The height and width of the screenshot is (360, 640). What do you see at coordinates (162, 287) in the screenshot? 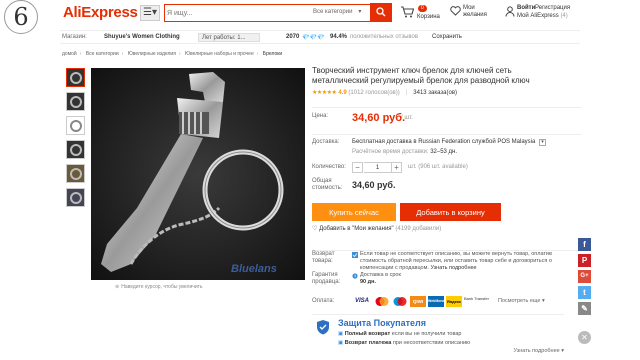
I see `zoom-hint-text: Наведите курсор, чтобы увеличить` at bounding box center [162, 287].